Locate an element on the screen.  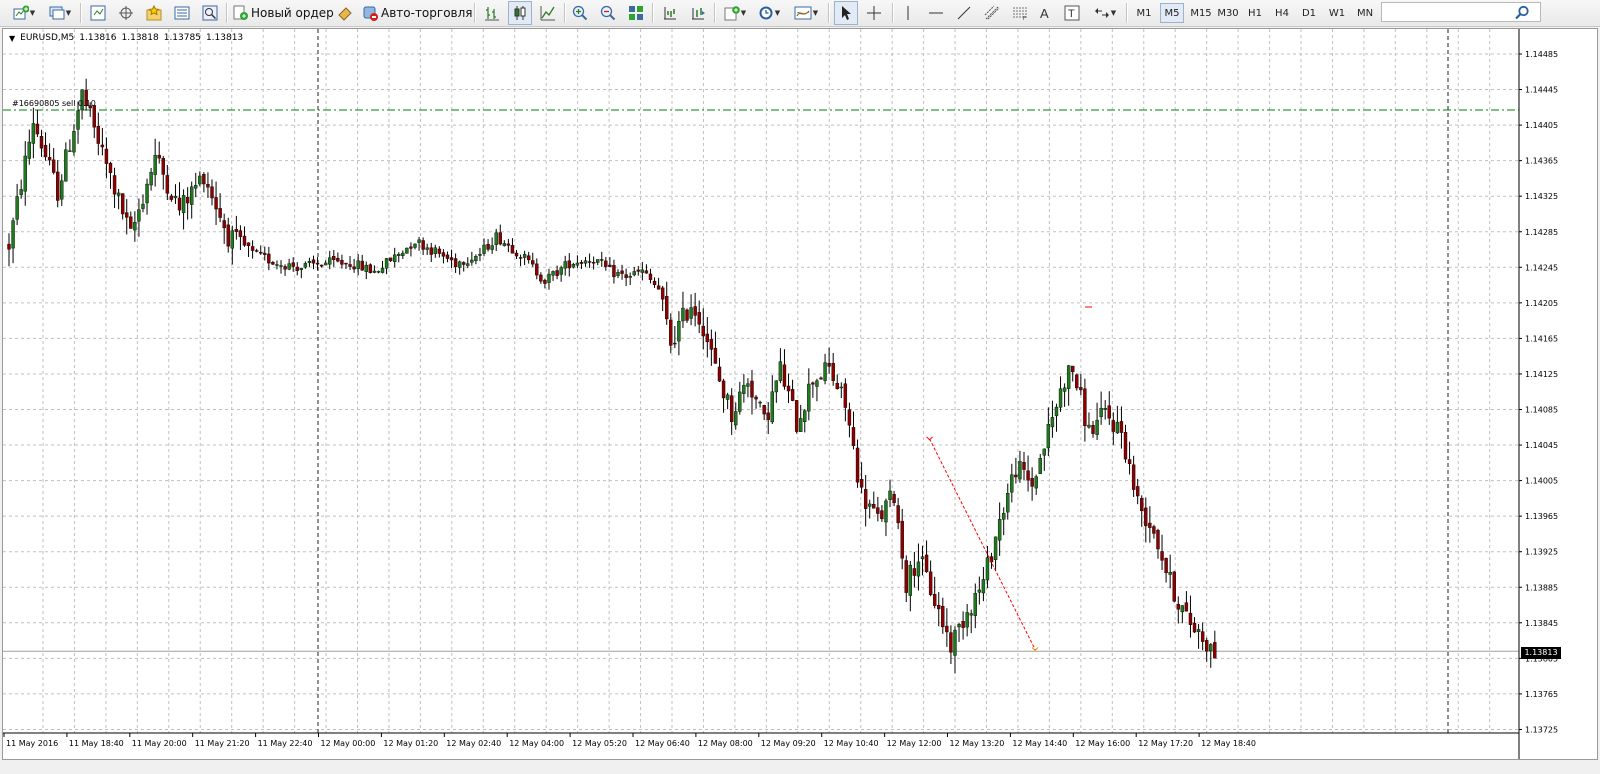
time-tick-label: 12 May 08:00 is located at coordinates (725, 743).